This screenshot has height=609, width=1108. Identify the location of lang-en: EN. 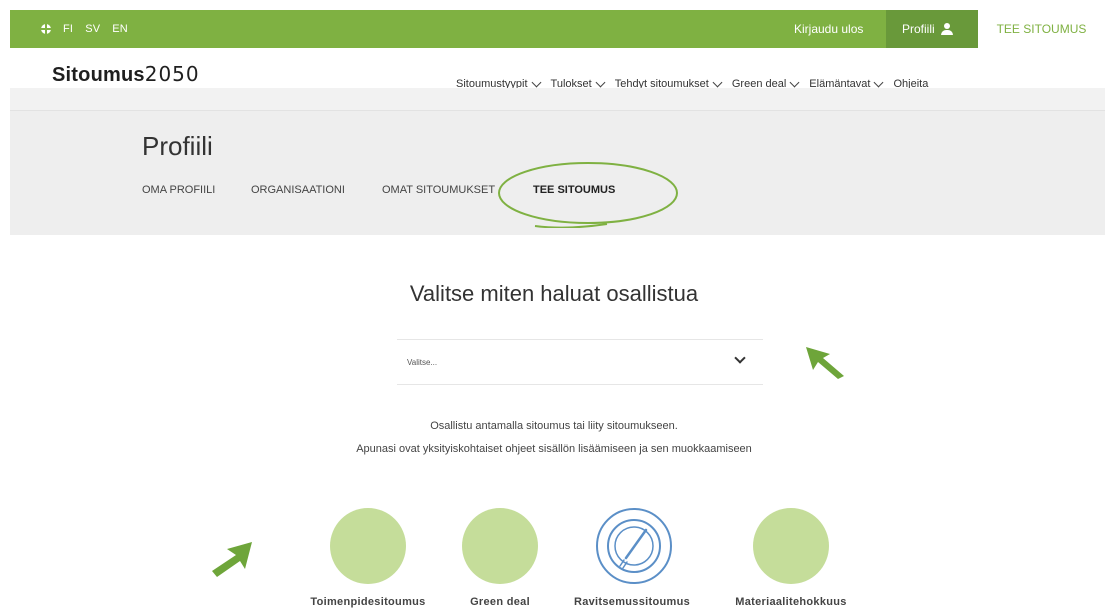
(120, 29).